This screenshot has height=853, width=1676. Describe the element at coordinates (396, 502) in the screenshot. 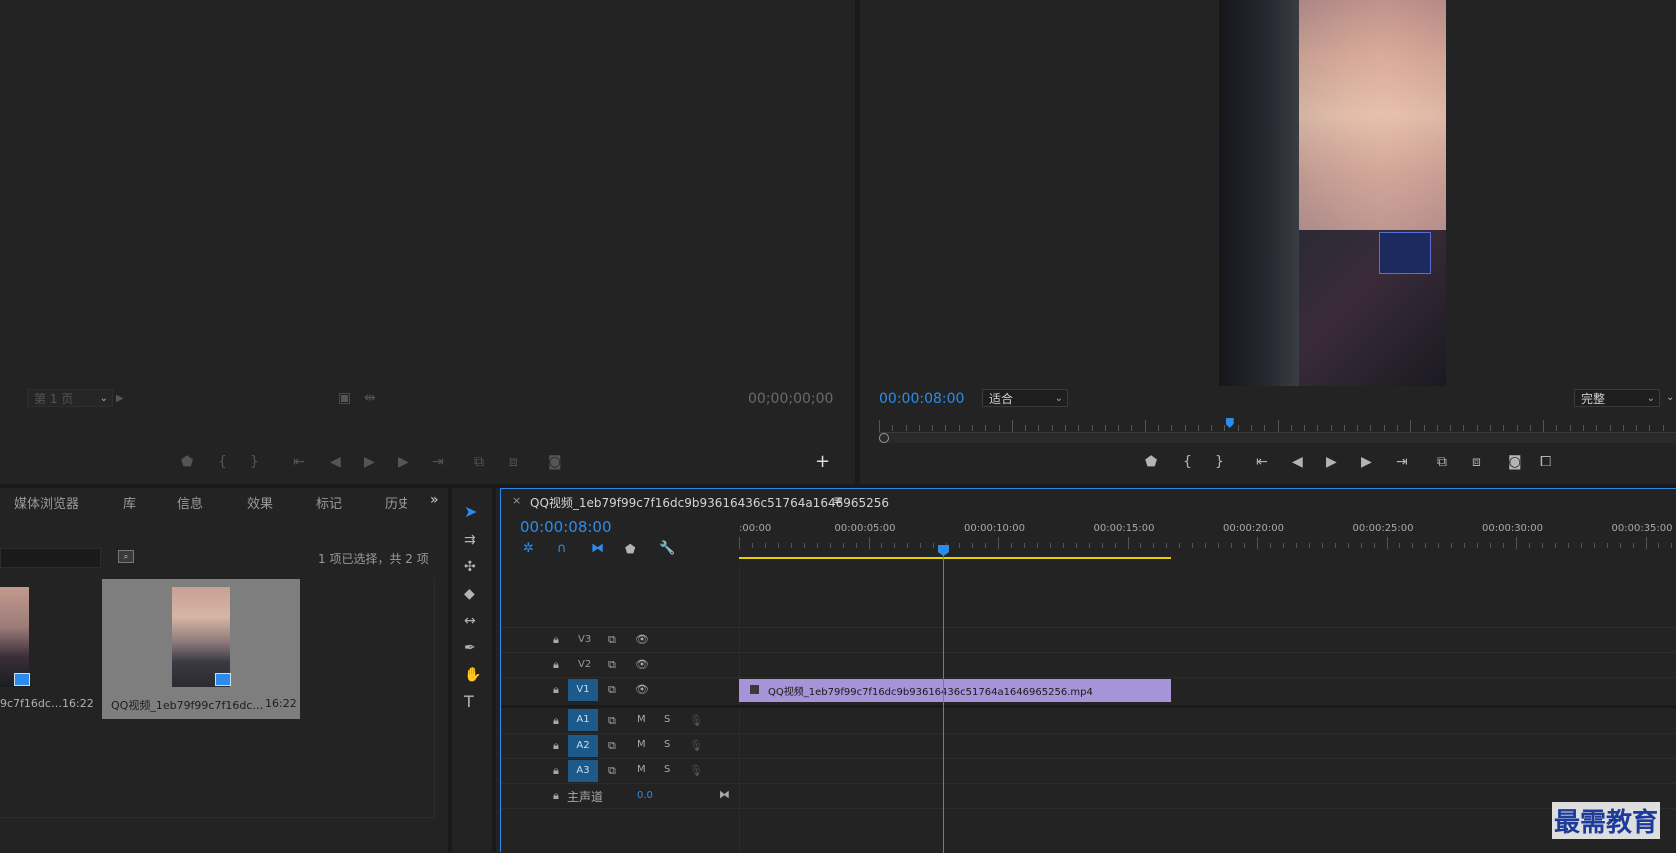

I see `tab-history: 历史` at that location.